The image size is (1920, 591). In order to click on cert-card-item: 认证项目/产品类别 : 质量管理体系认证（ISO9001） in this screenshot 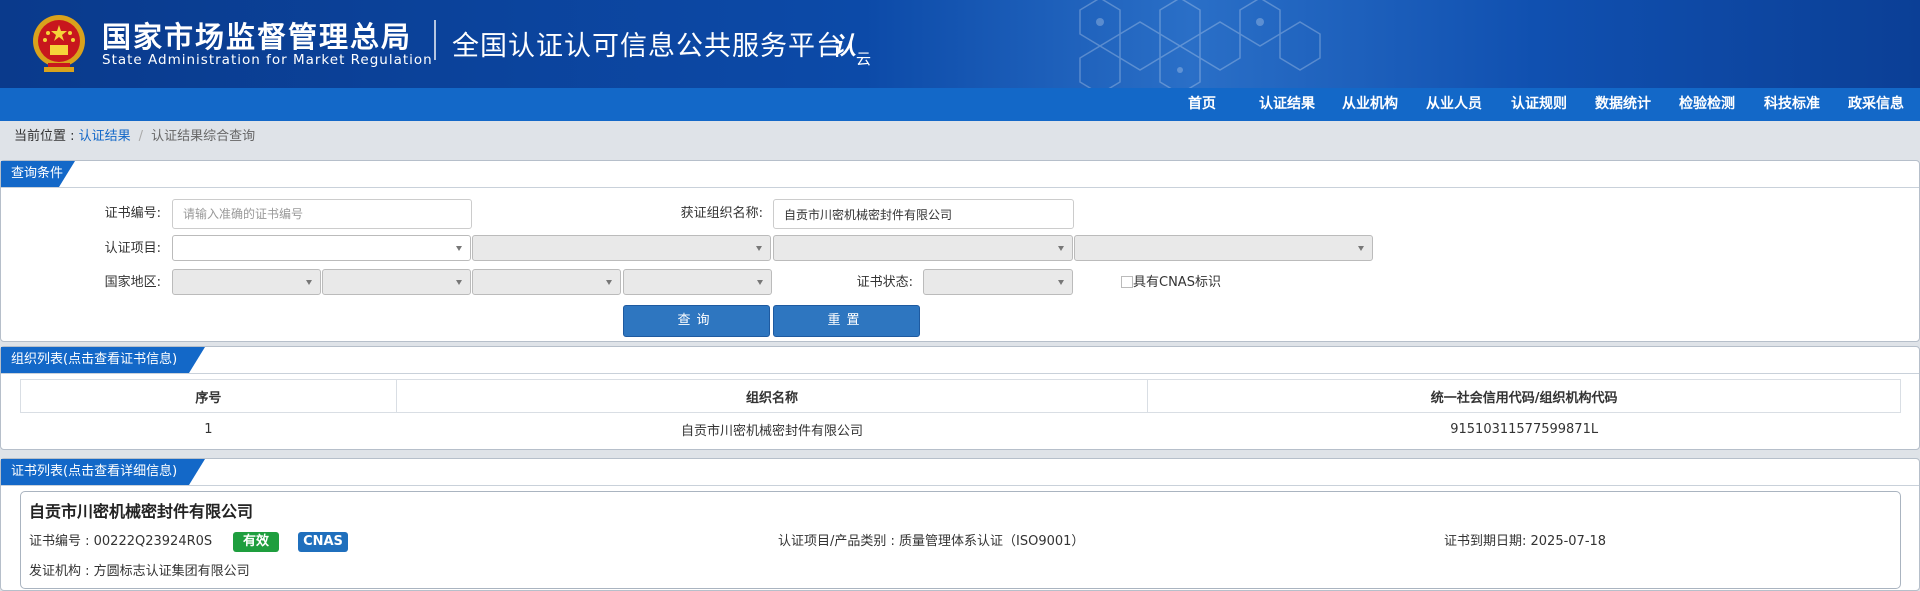, I will do `click(931, 541)`.